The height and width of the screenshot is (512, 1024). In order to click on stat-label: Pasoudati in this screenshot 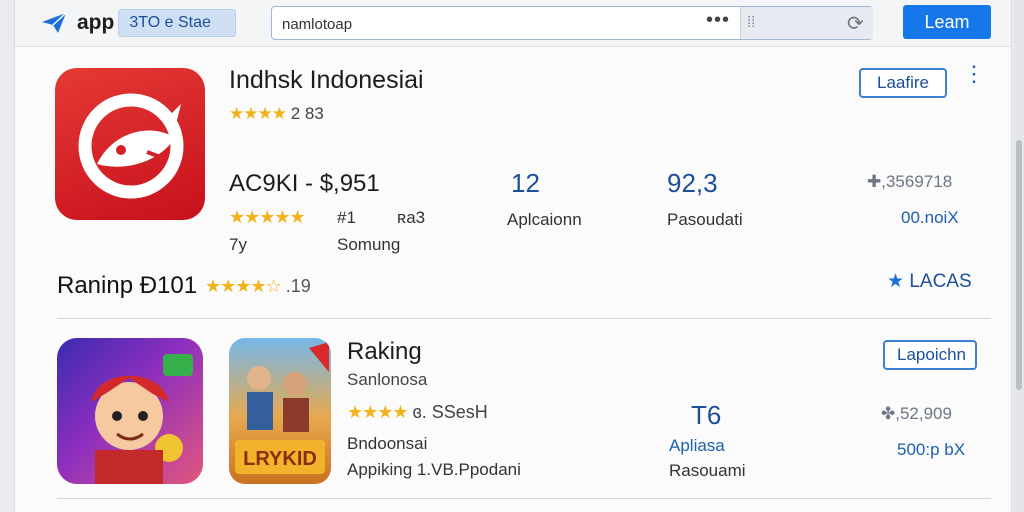, I will do `click(705, 219)`.